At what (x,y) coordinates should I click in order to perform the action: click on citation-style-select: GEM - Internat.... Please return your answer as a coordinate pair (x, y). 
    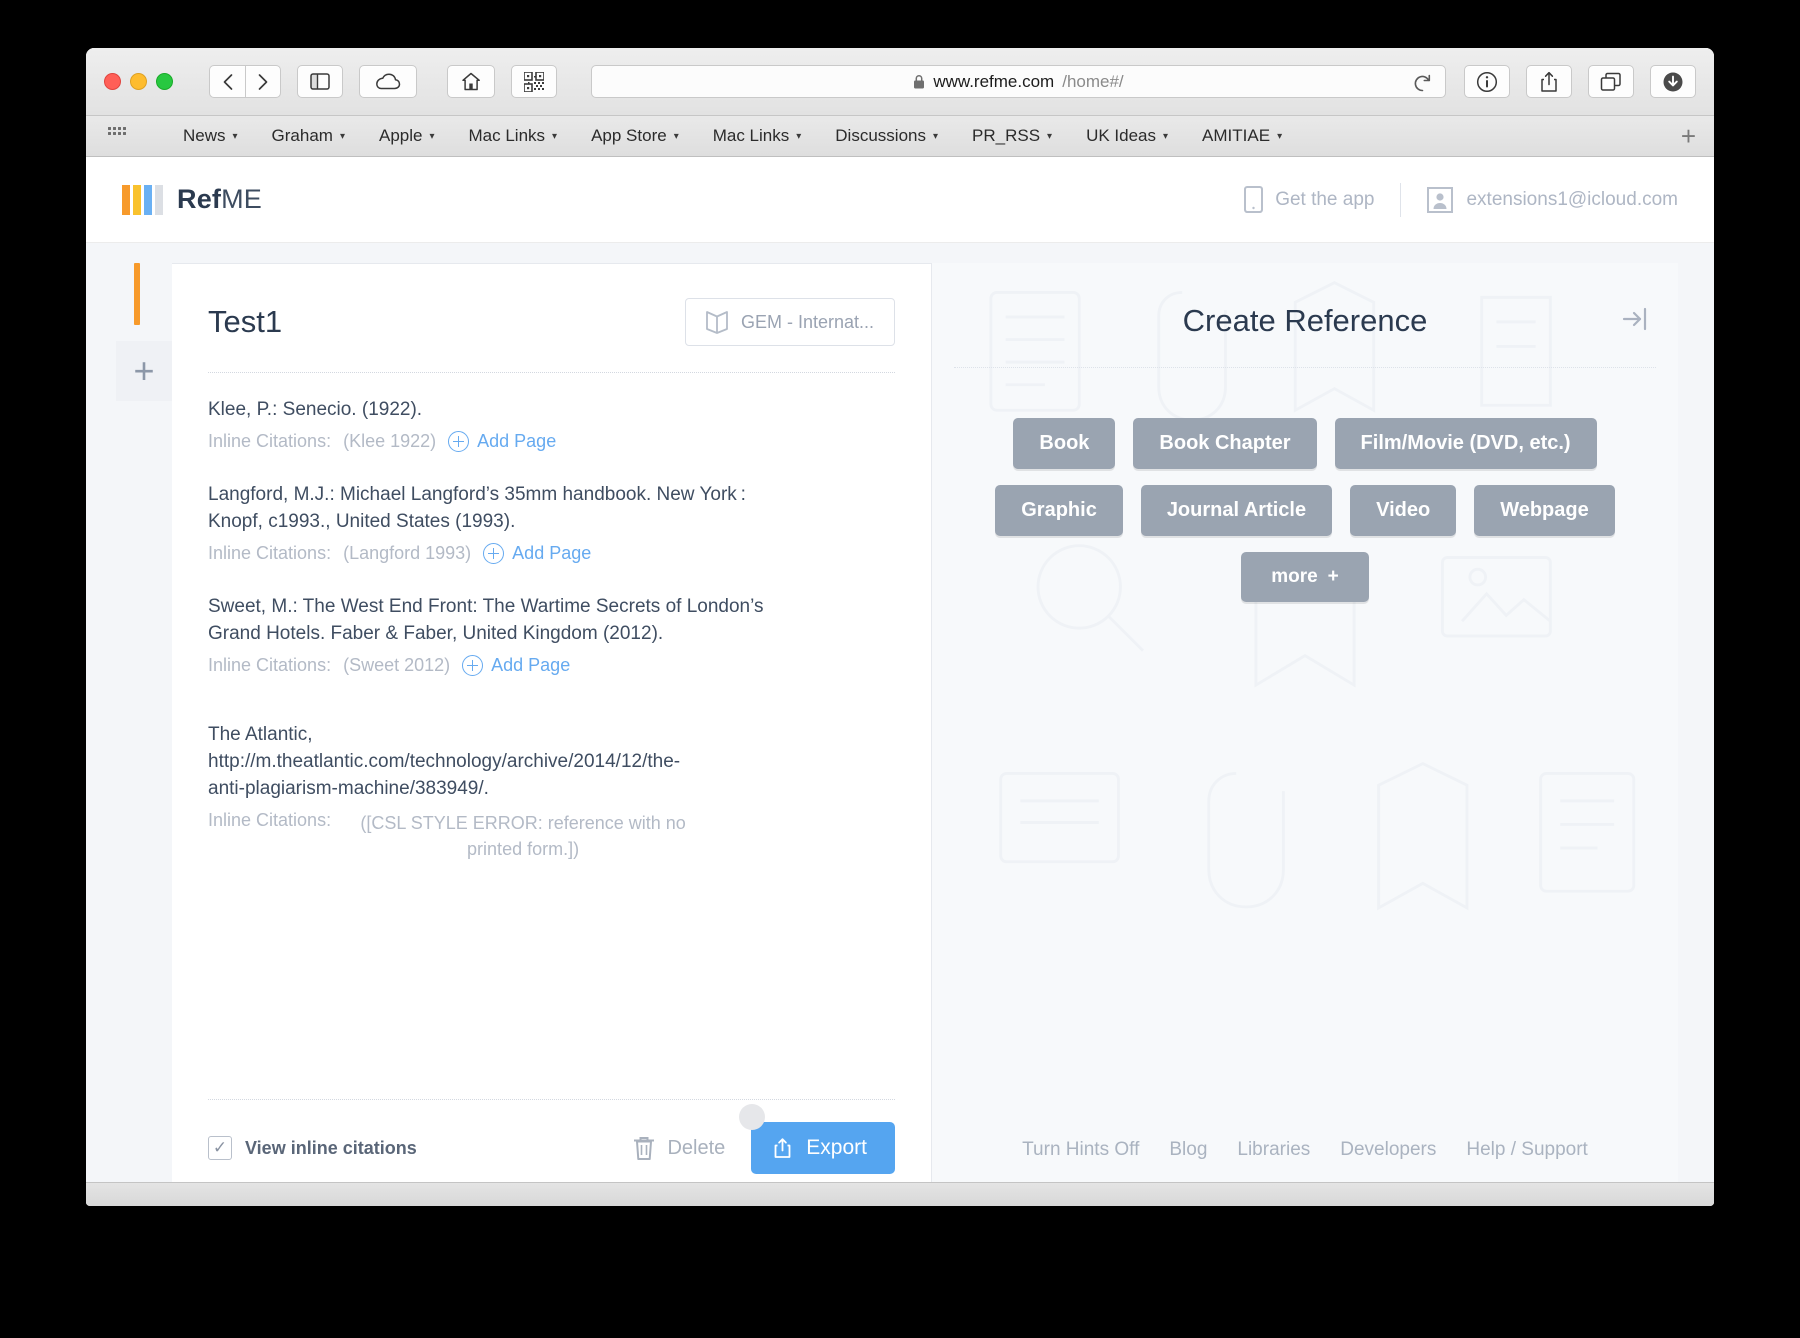
    Looking at the image, I should click on (789, 322).